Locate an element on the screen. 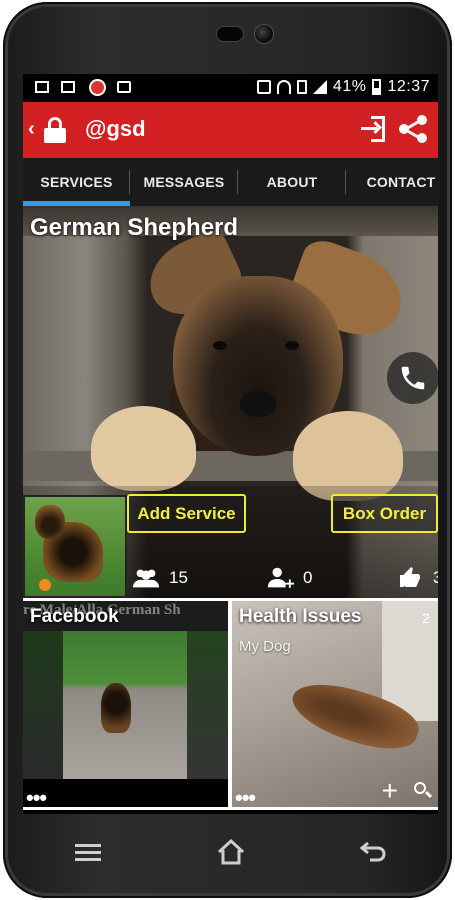 The image size is (455, 900). store-notification-icon is located at coordinates (124, 87).